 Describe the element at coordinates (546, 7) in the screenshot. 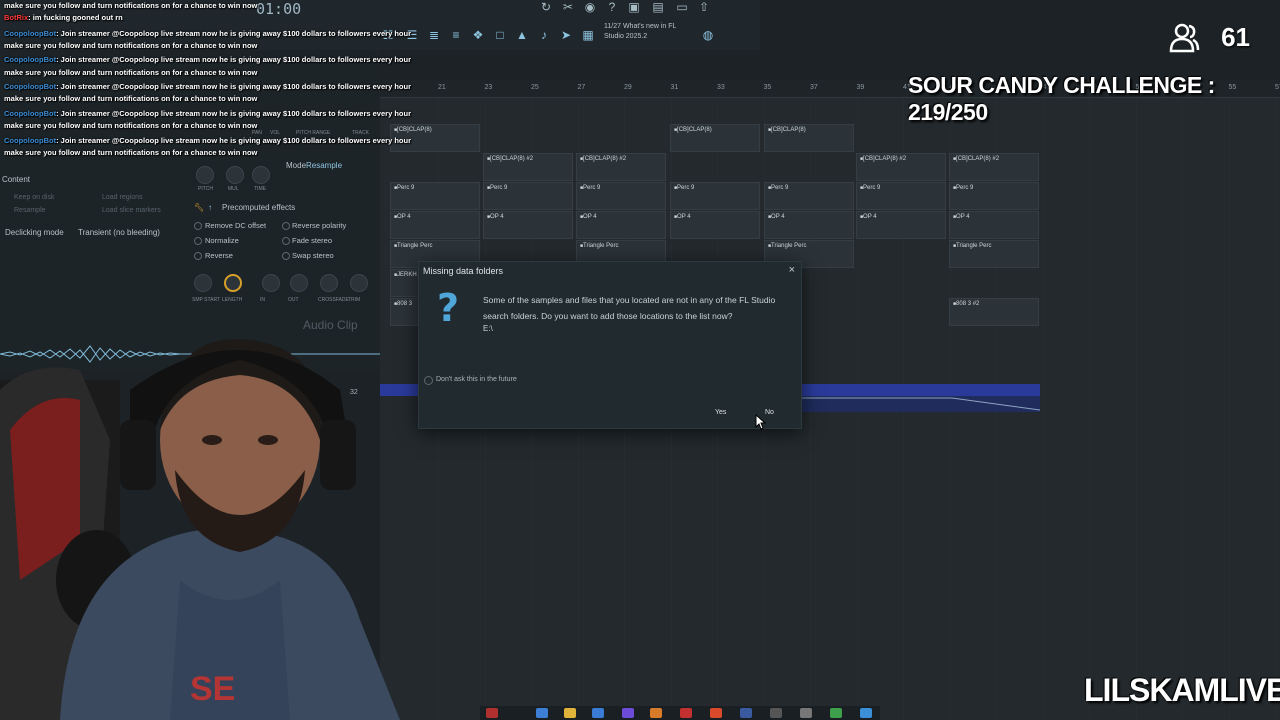

I see `refresh-icon: ↻` at that location.